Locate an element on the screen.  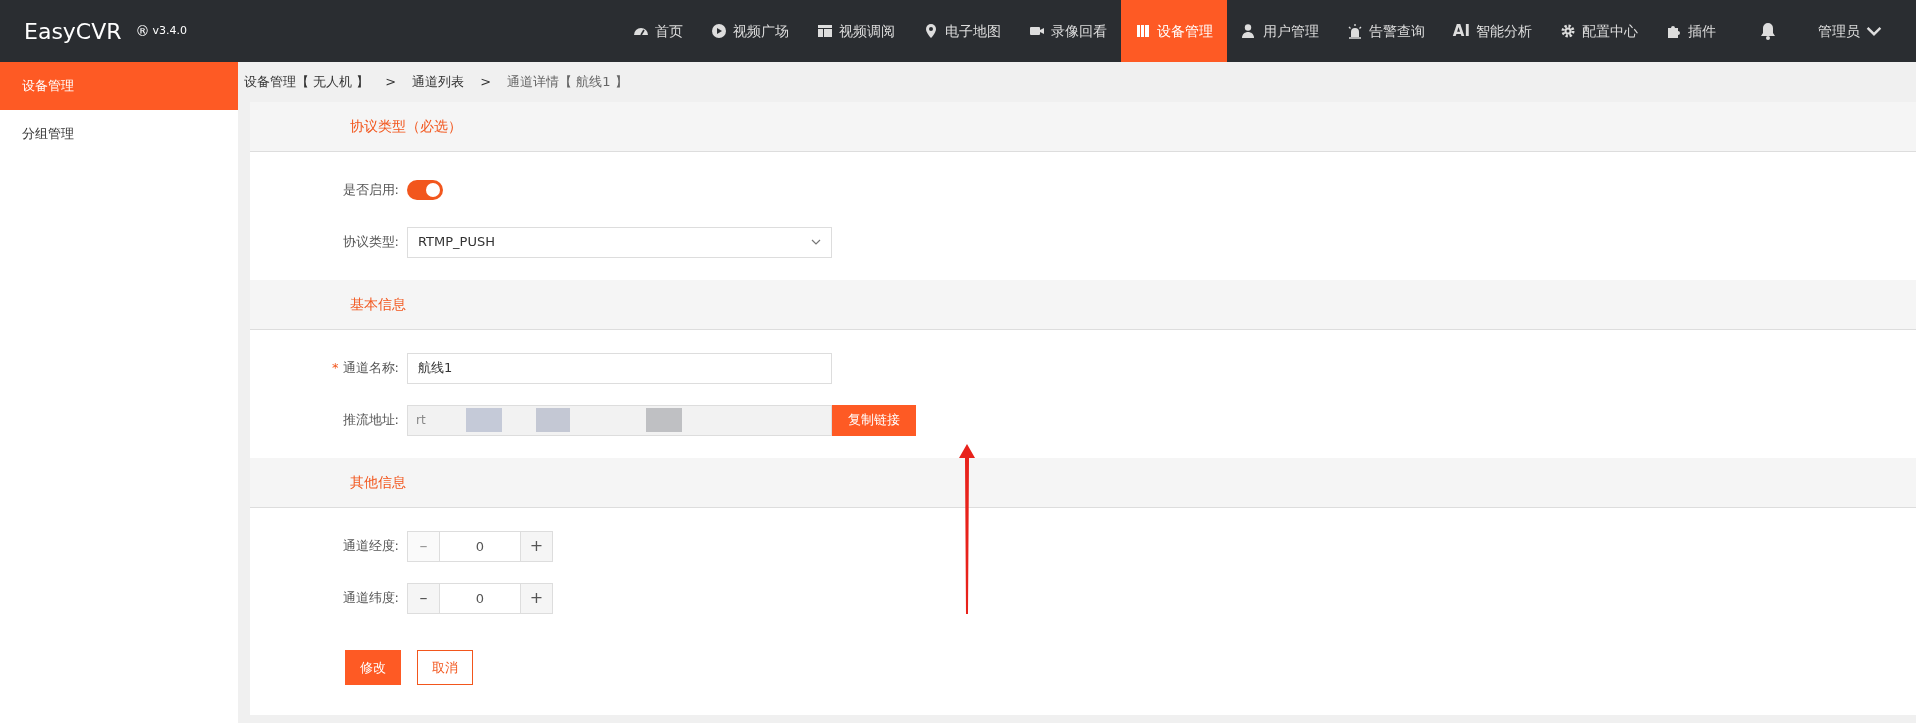
nav-tab: 视频调阅 is located at coordinates (855, 31).